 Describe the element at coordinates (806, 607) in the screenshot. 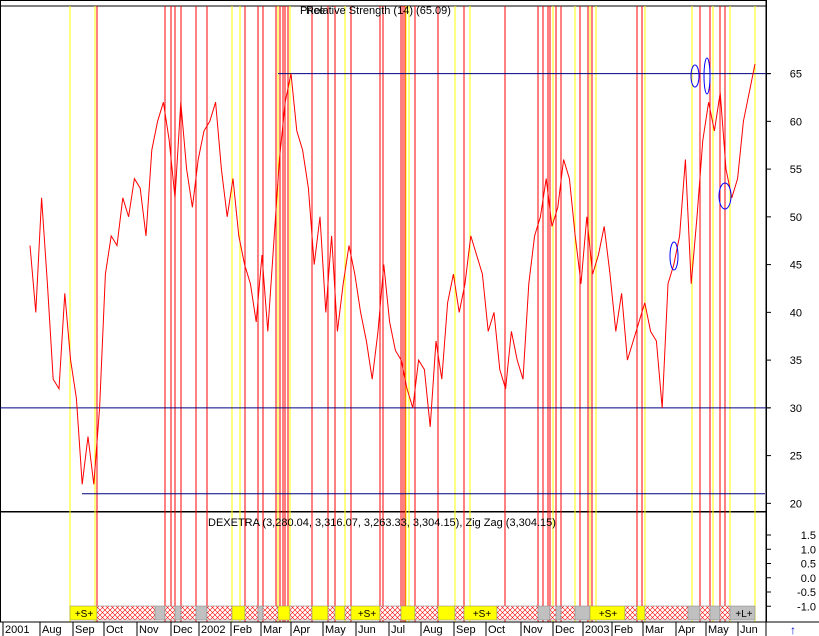

I see `y-tick-label: -1.0` at that location.